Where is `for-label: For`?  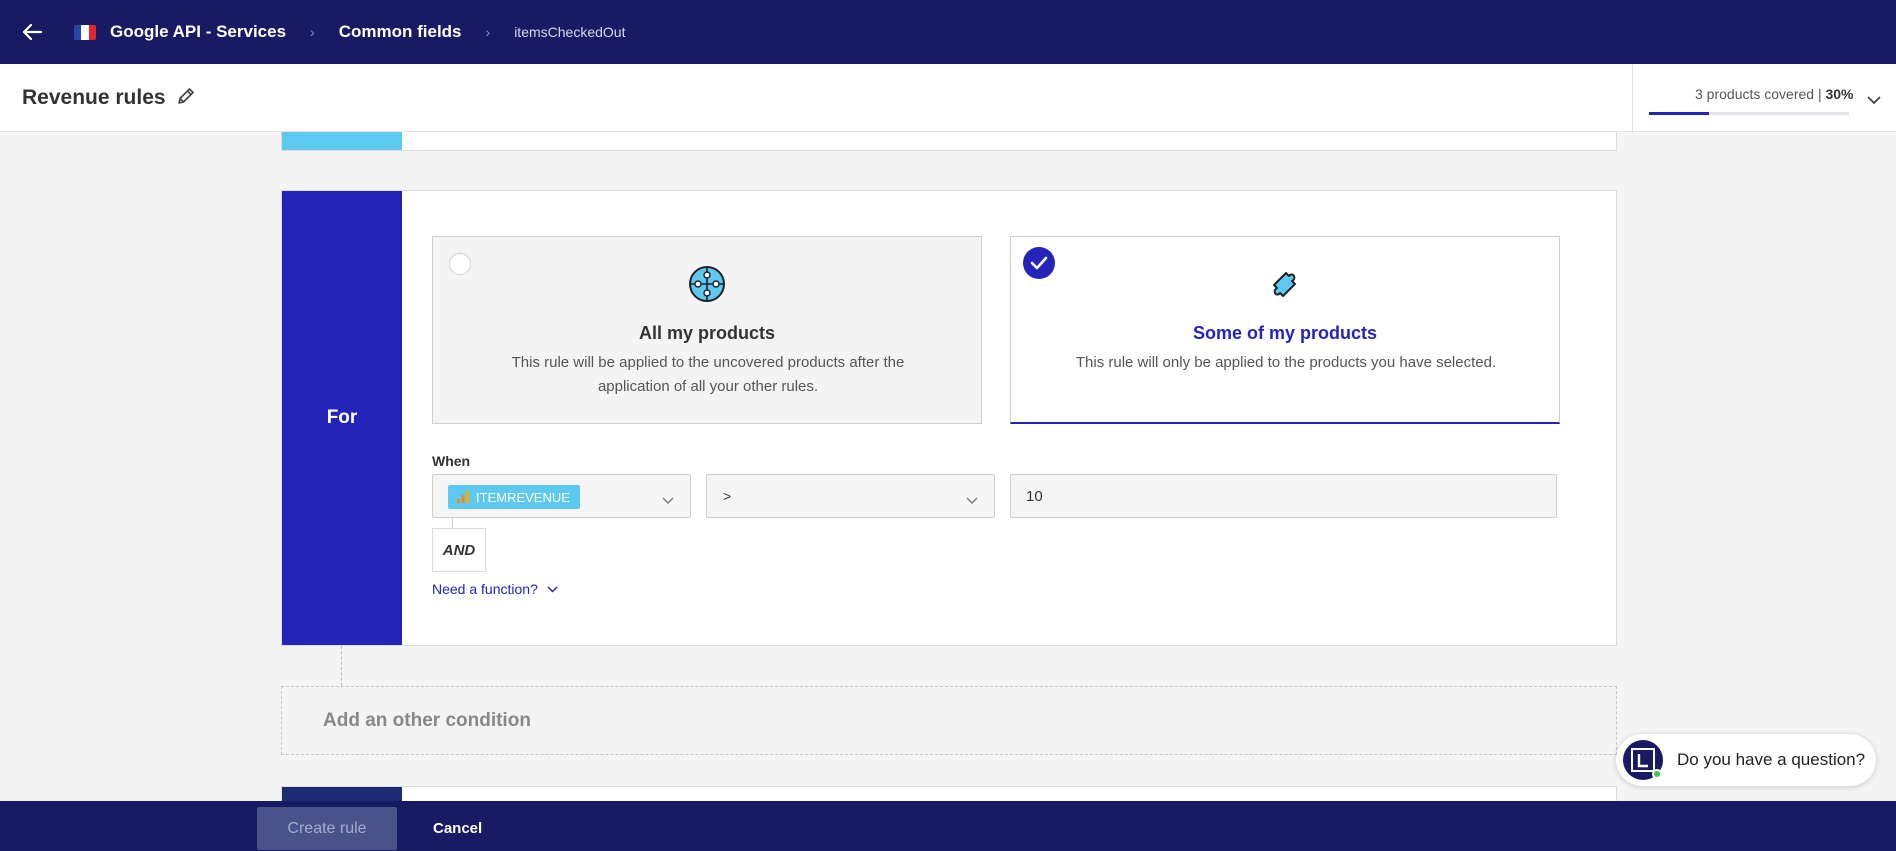 for-label: For is located at coordinates (342, 417).